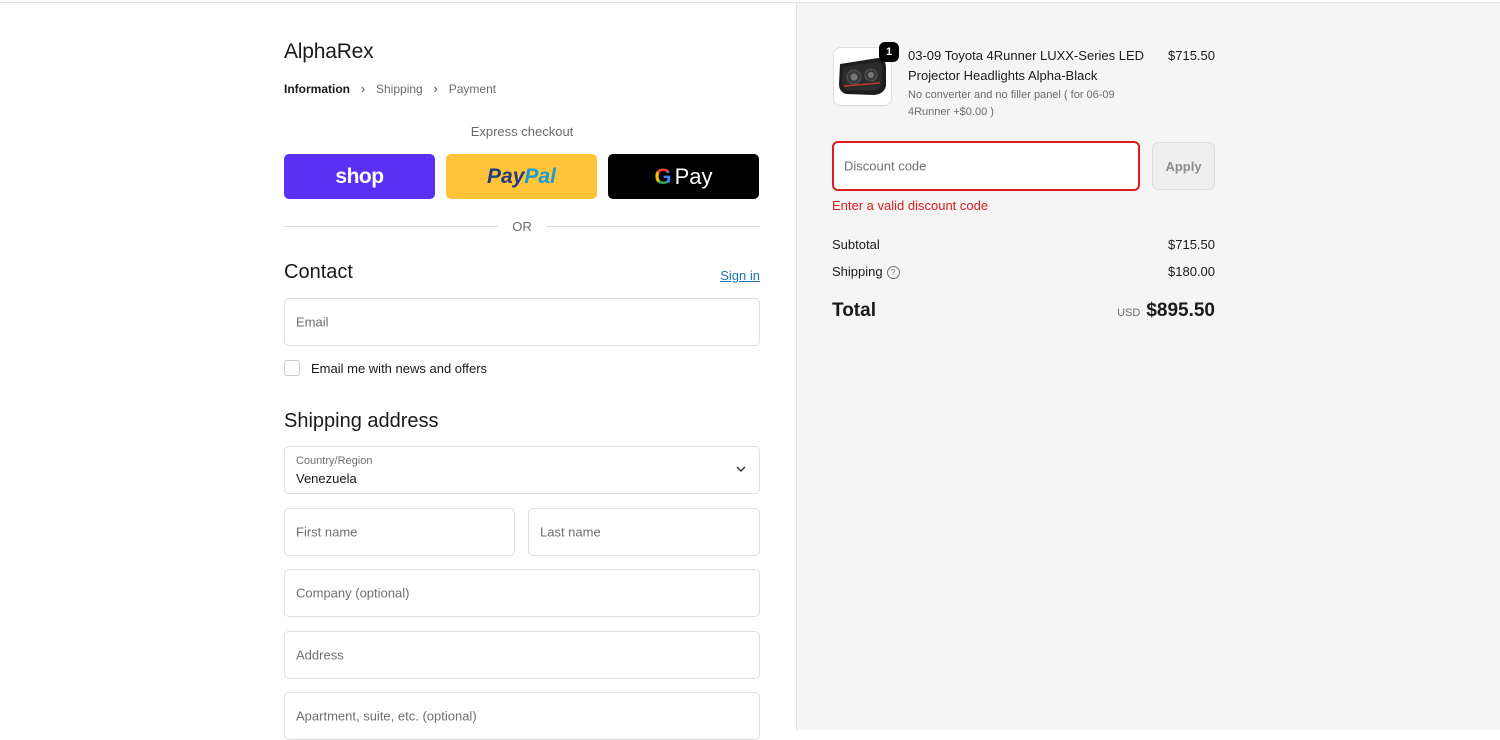 The height and width of the screenshot is (740, 1500). Describe the element at coordinates (317, 88) in the screenshot. I see `breadcrumb-information: Information` at that location.